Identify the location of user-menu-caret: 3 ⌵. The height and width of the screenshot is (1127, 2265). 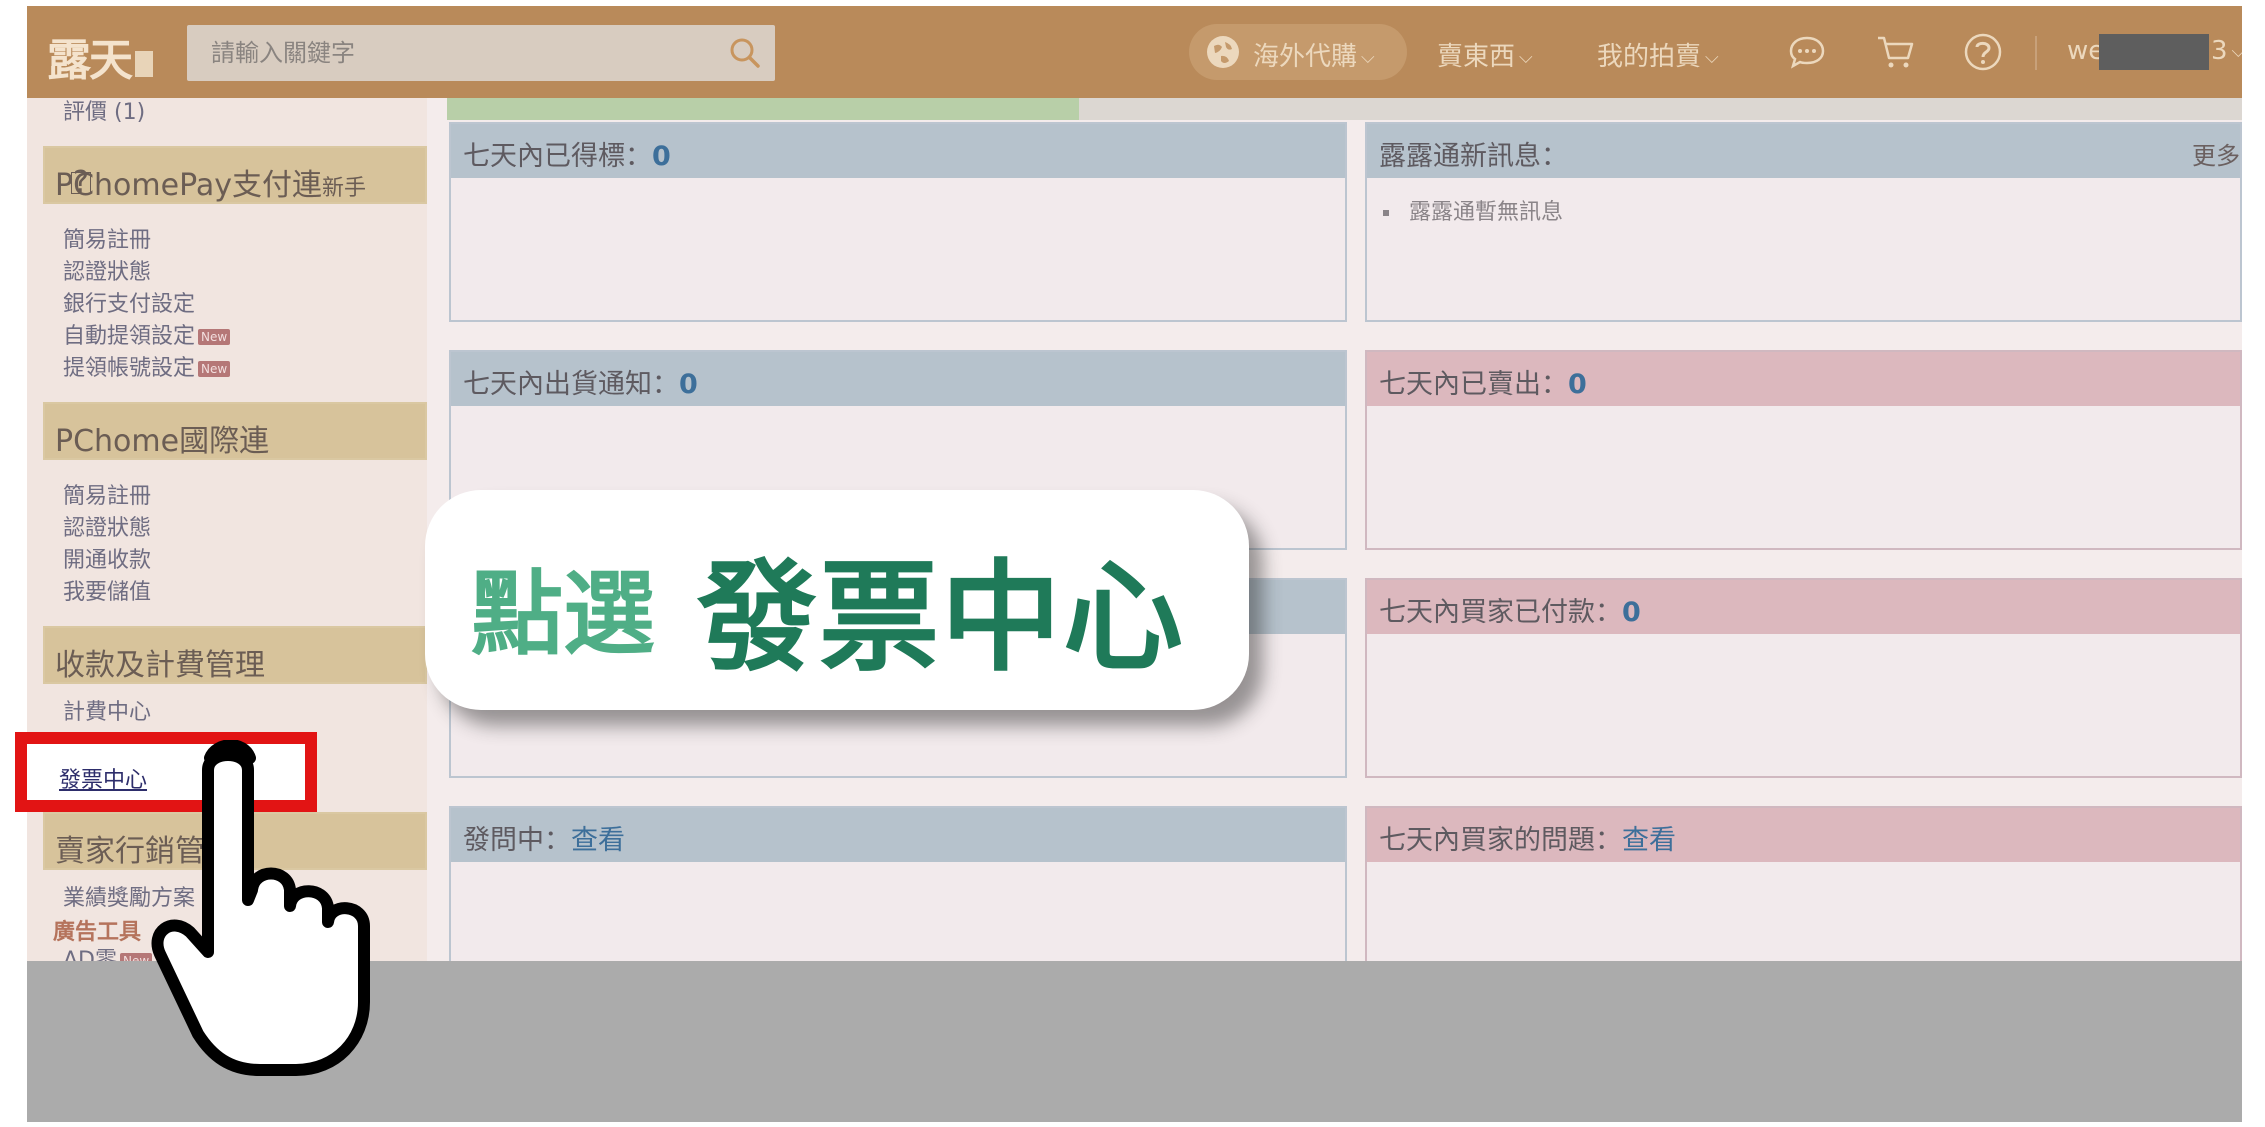
(2226, 51).